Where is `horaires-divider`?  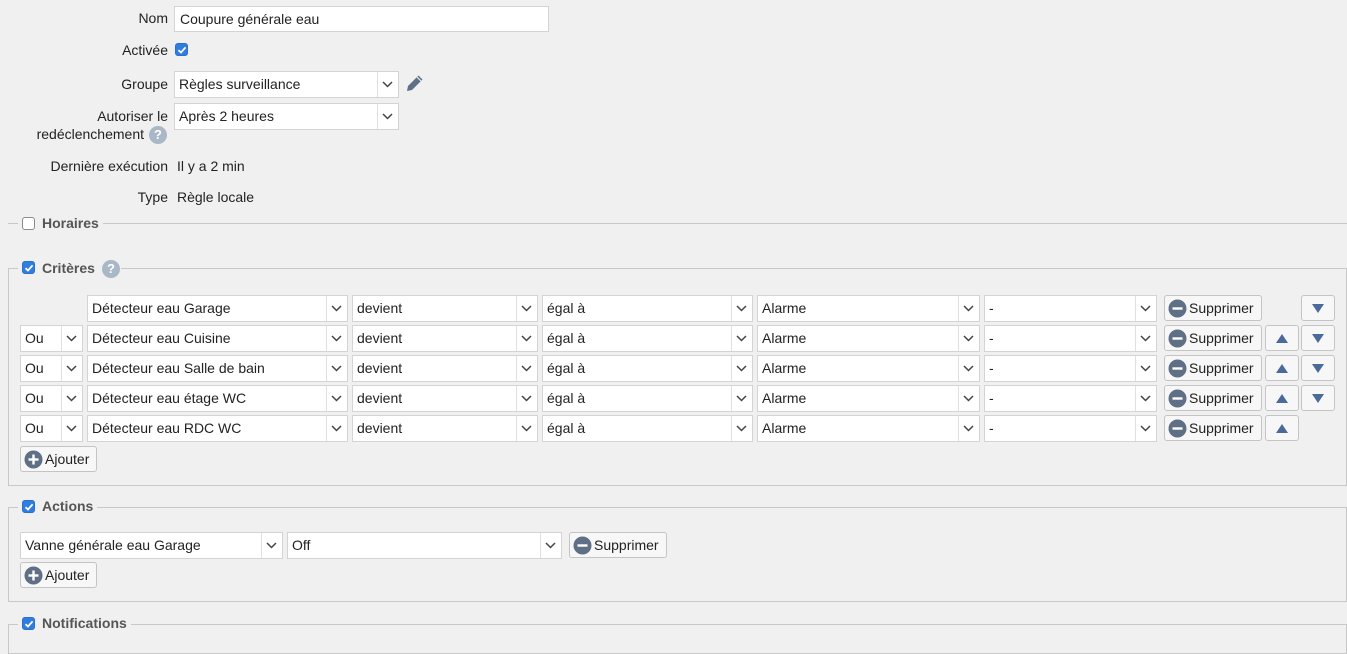
horaires-divider is located at coordinates (677, 223).